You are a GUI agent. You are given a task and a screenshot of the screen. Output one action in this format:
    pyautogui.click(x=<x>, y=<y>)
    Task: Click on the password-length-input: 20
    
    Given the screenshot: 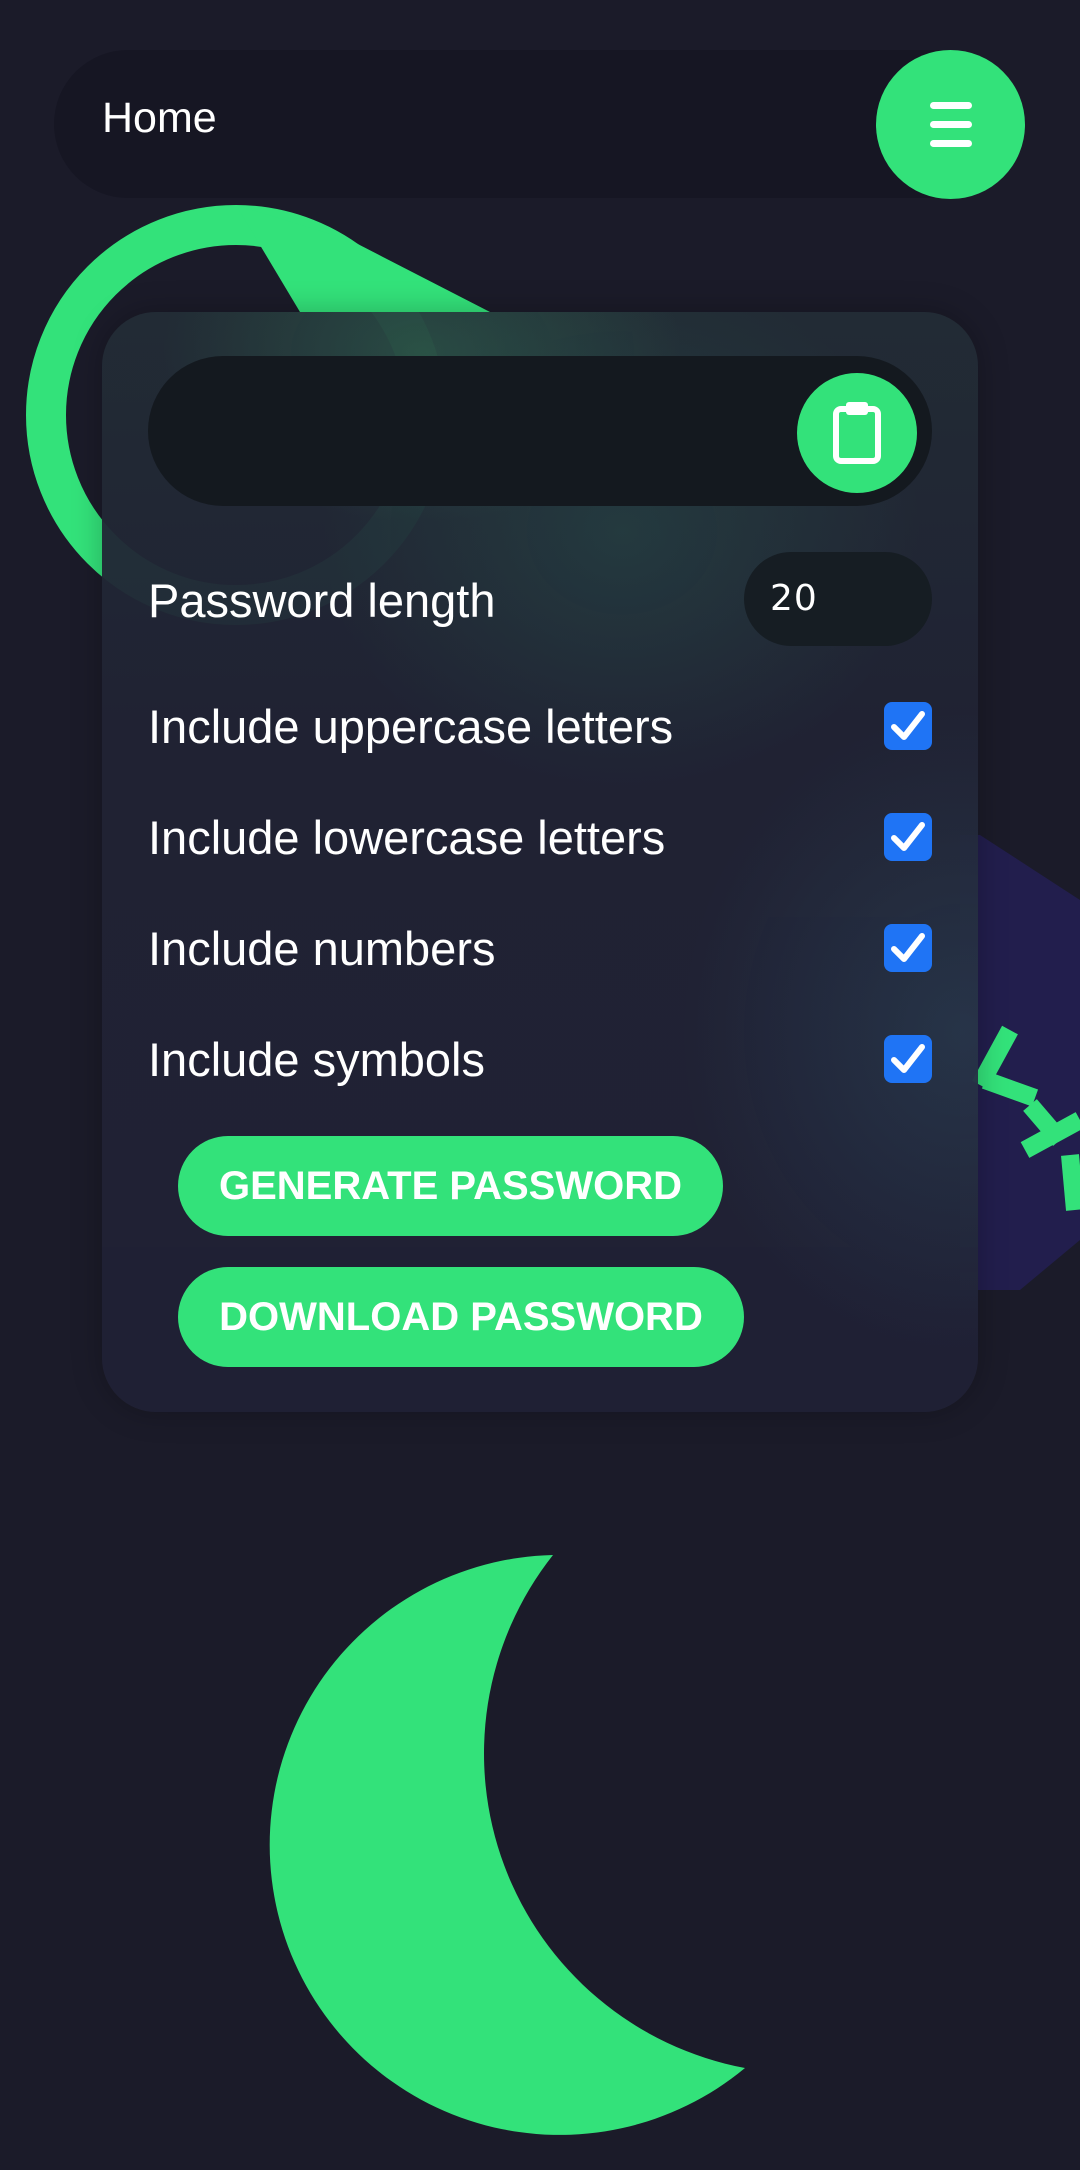 What is the action you would take?
    pyautogui.click(x=838, y=599)
    